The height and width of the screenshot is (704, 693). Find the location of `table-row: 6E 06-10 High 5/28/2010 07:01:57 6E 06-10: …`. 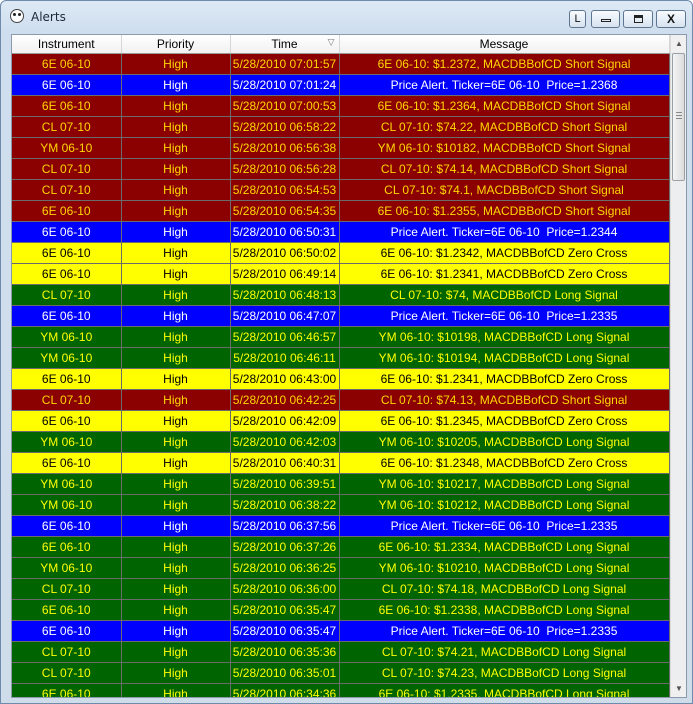

table-row: 6E 06-10 High 5/28/2010 07:01:57 6E 06-10: … is located at coordinates (341, 64).